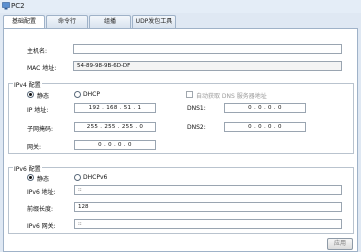 The height and width of the screenshot is (252, 361). What do you see at coordinates (77, 177) in the screenshot?
I see `ipv6-dhcp-radio` at bounding box center [77, 177].